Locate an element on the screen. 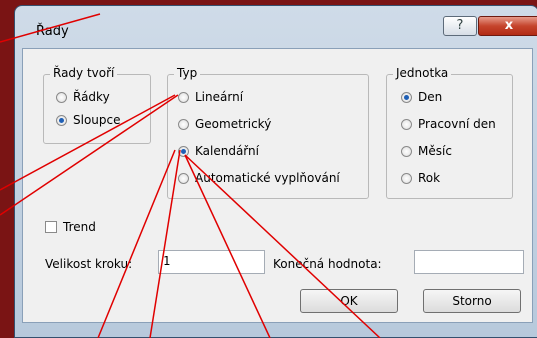 The image size is (537, 338). help-icon: ? is located at coordinates (460, 25).